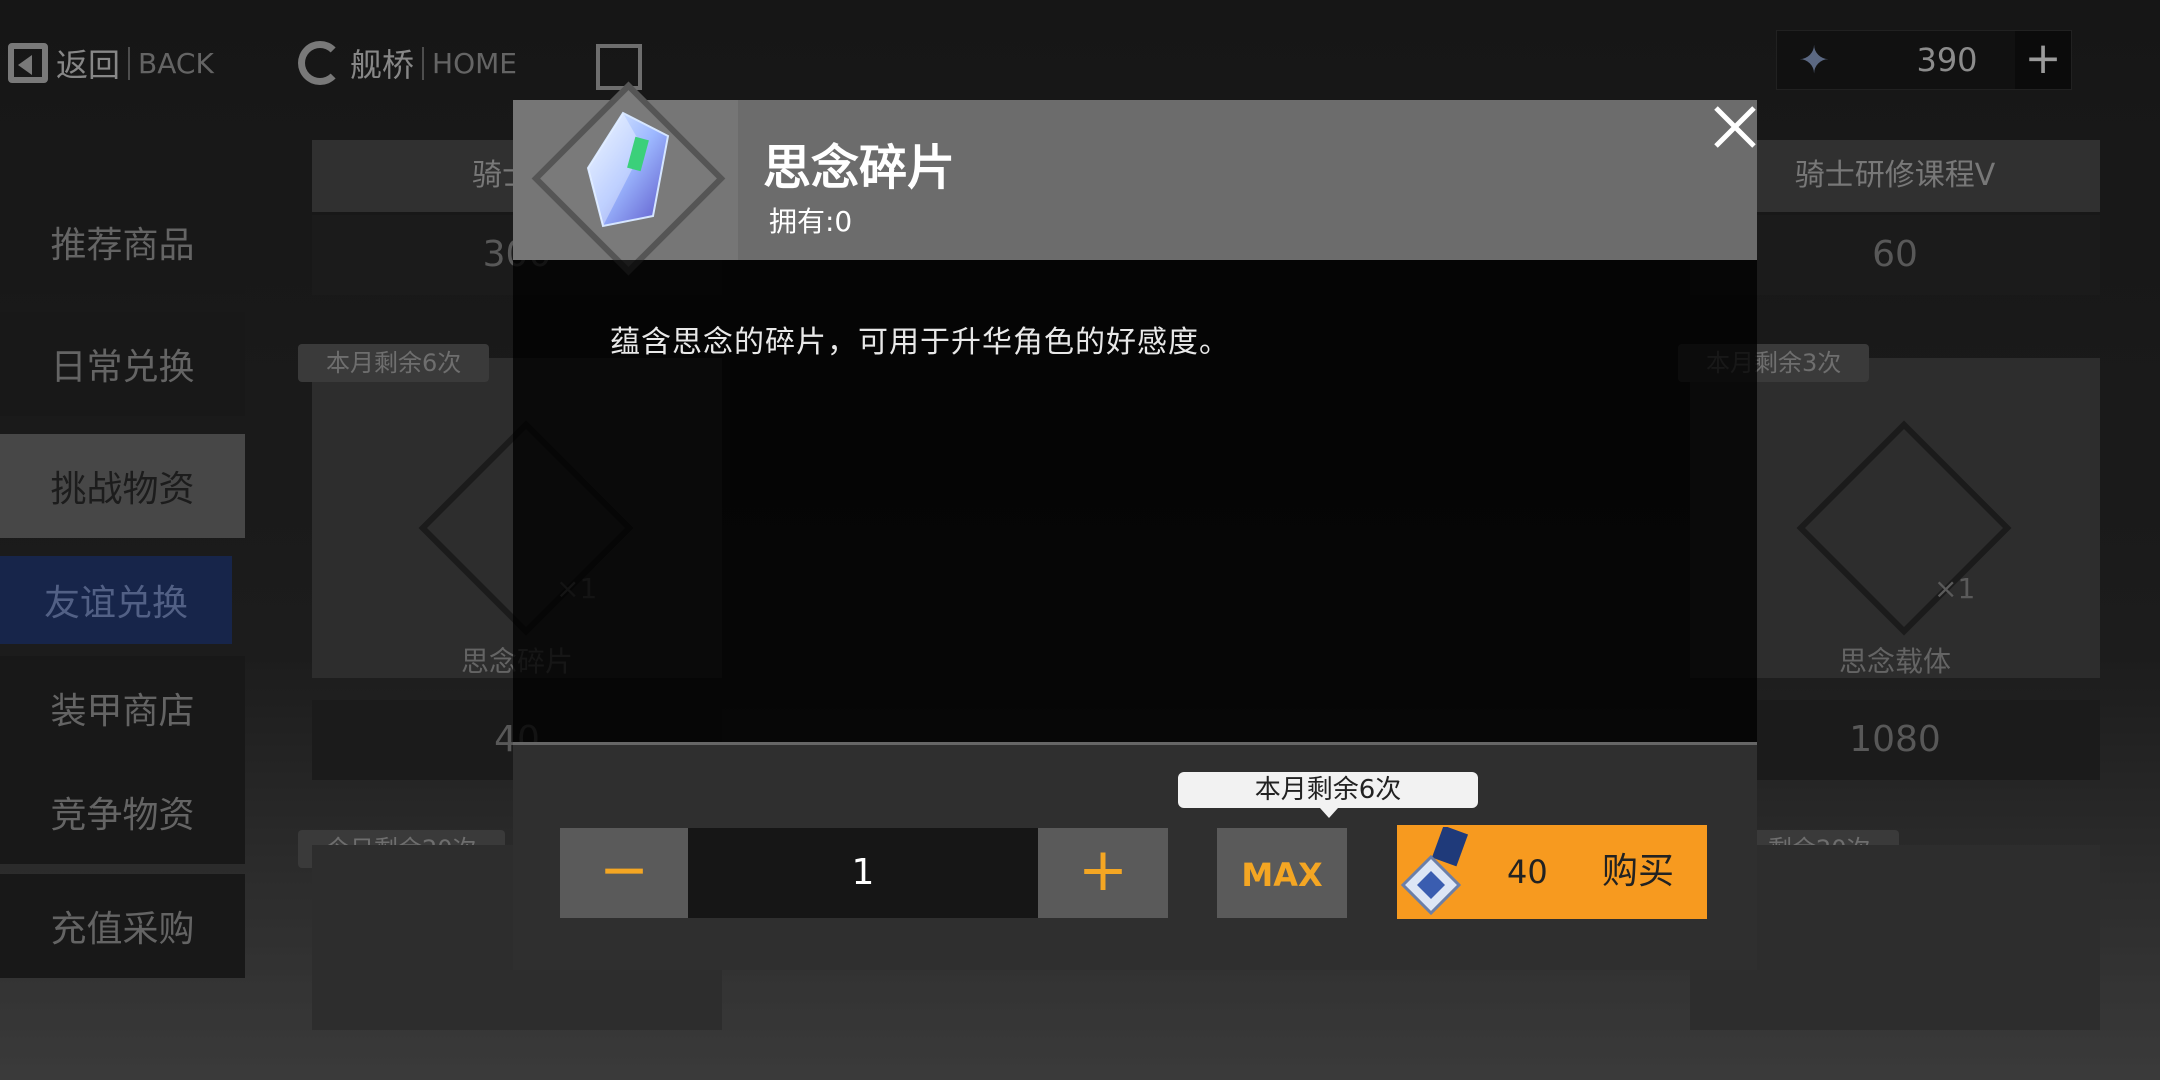  Describe the element at coordinates (863, 873) in the screenshot. I see `quantity-field: 1` at that location.